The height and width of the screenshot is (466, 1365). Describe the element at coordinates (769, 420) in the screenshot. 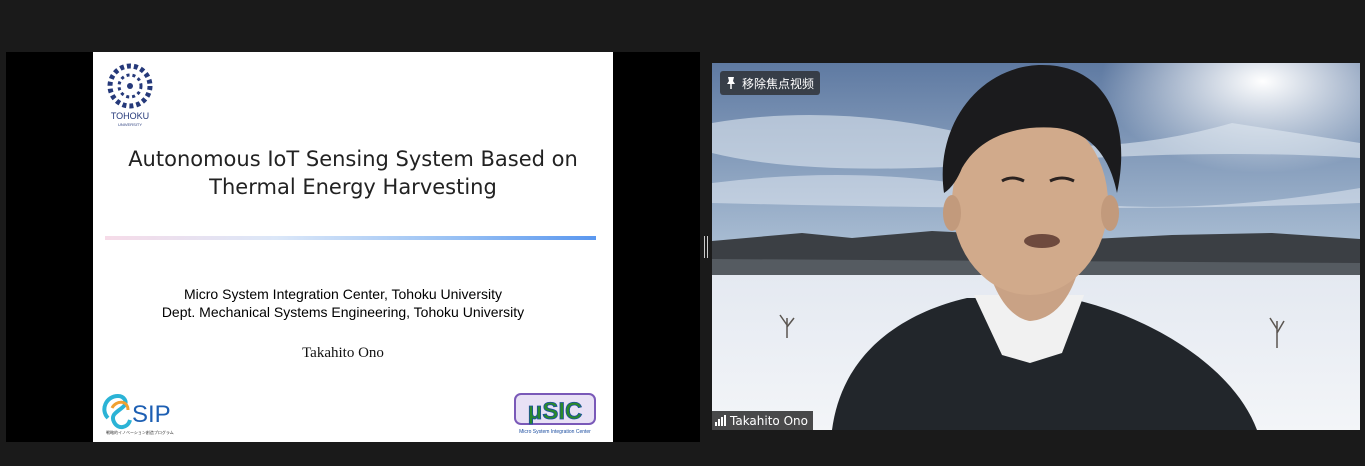

I see `participant-name: Takahito Ono` at that location.